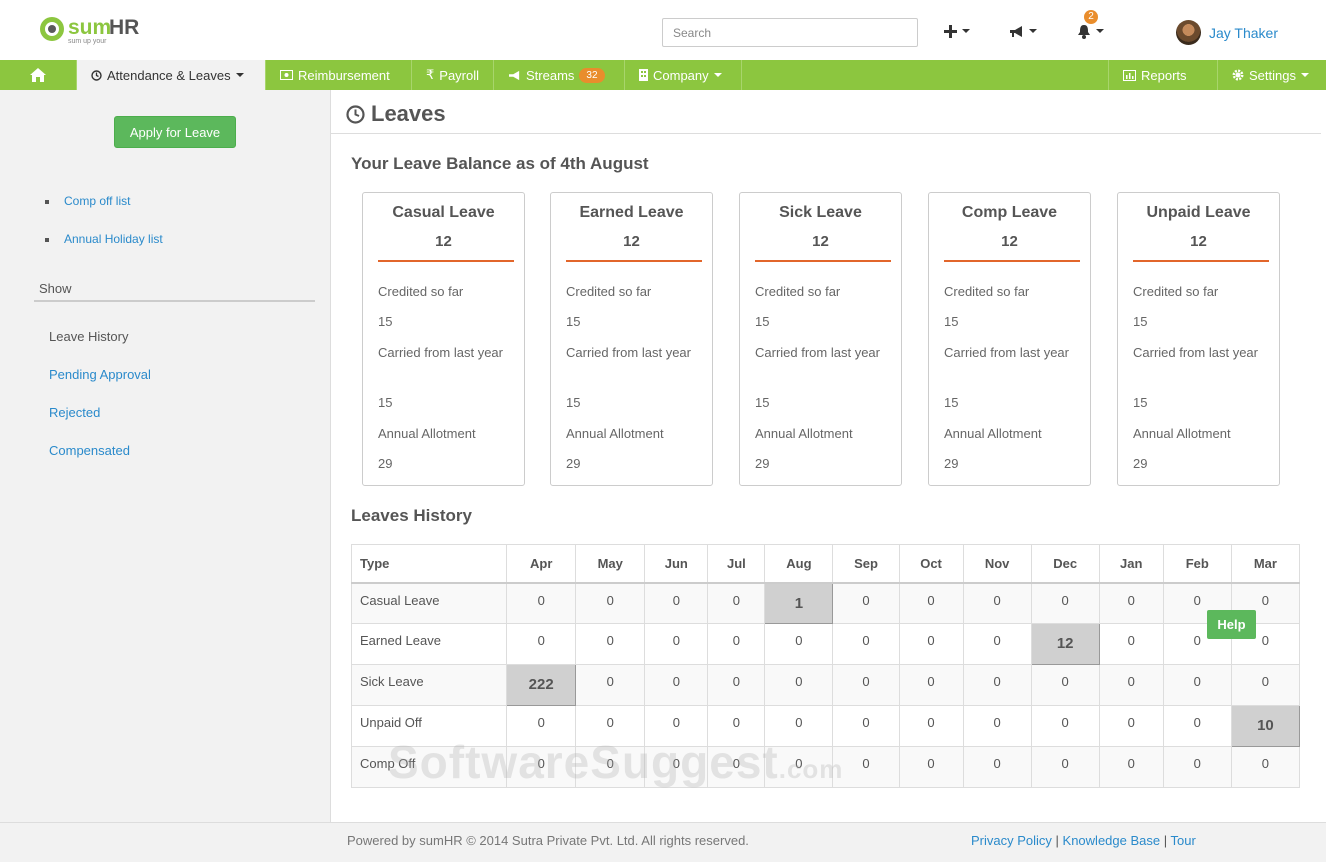 The height and width of the screenshot is (862, 1326). What do you see at coordinates (820, 241) in the screenshot?
I see `card-leave-total: 12` at bounding box center [820, 241].